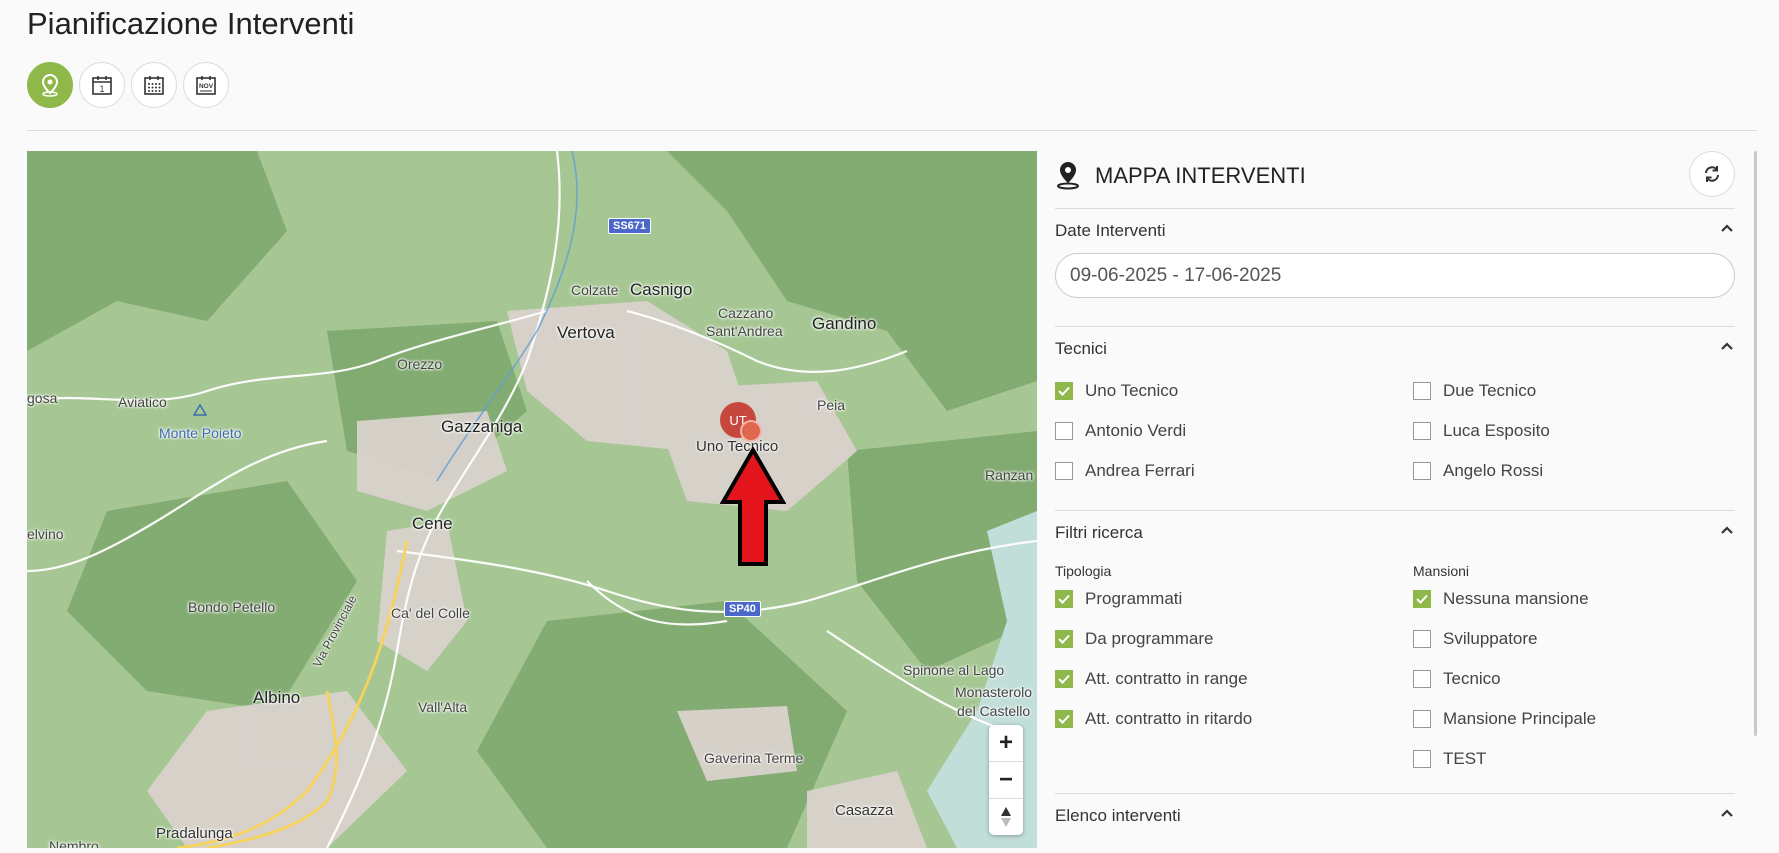 The height and width of the screenshot is (853, 1779). Describe the element at coordinates (1574, 719) in the screenshot. I see `mansione-checkbox: Mansione Principale` at that location.